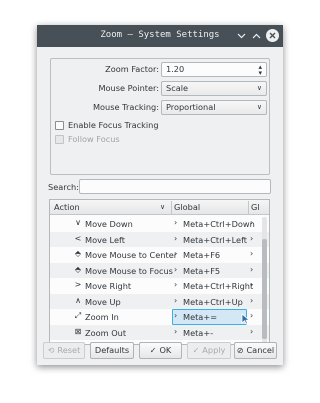  I want to click on search-label: Search:, so click(63, 187).